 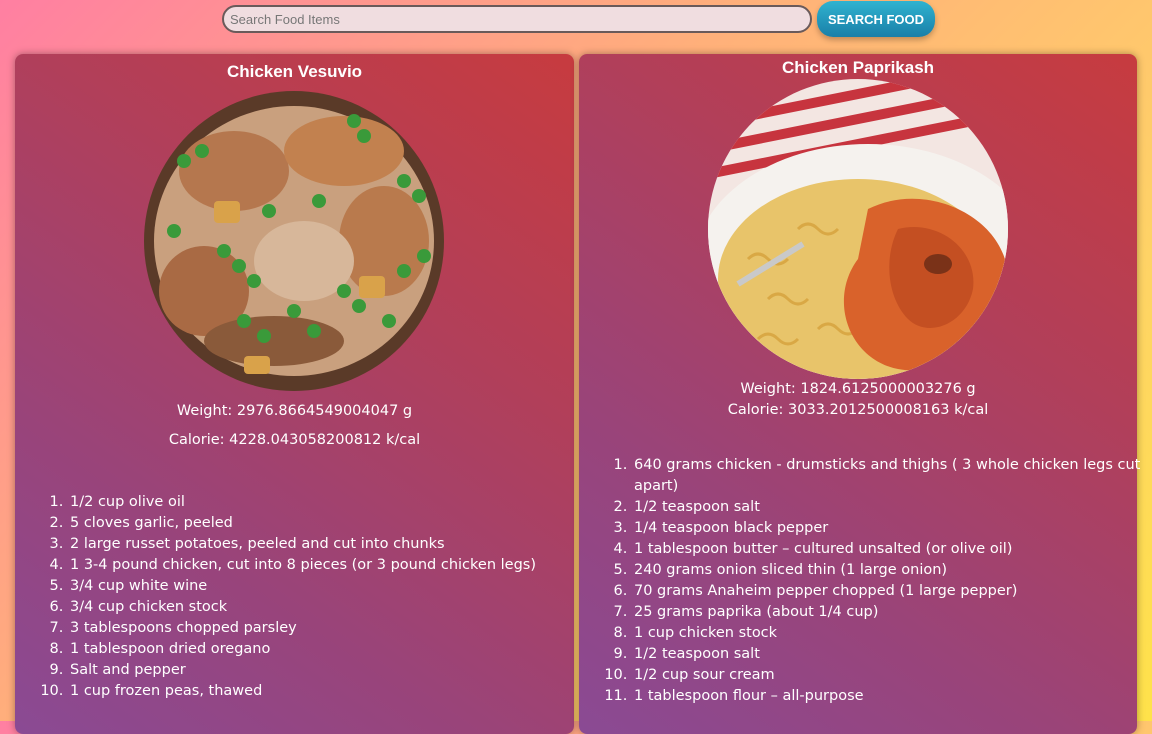 What do you see at coordinates (328, 691) in the screenshot?
I see `ingredient-item: 1 cup frozen peas, thawed` at bounding box center [328, 691].